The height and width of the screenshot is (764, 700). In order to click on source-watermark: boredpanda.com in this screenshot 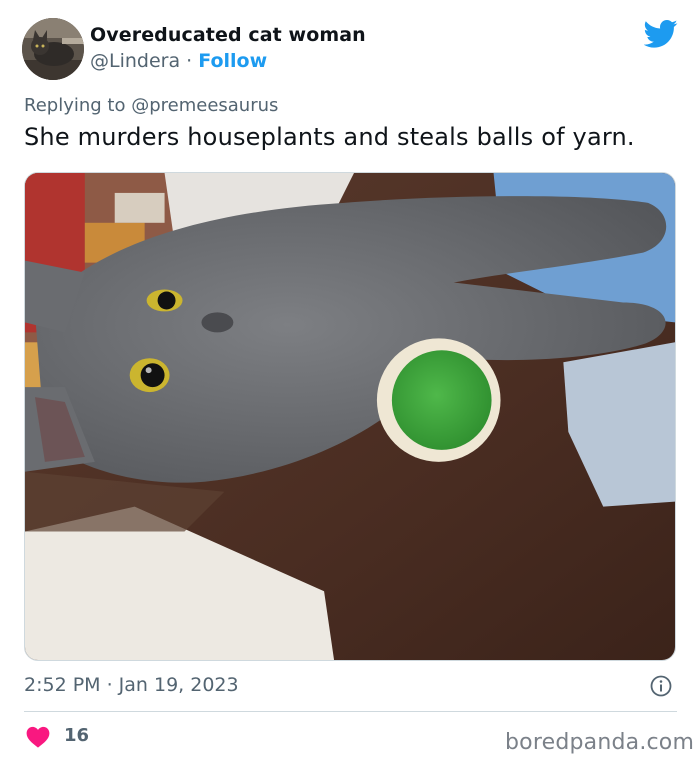, I will do `click(600, 742)`.